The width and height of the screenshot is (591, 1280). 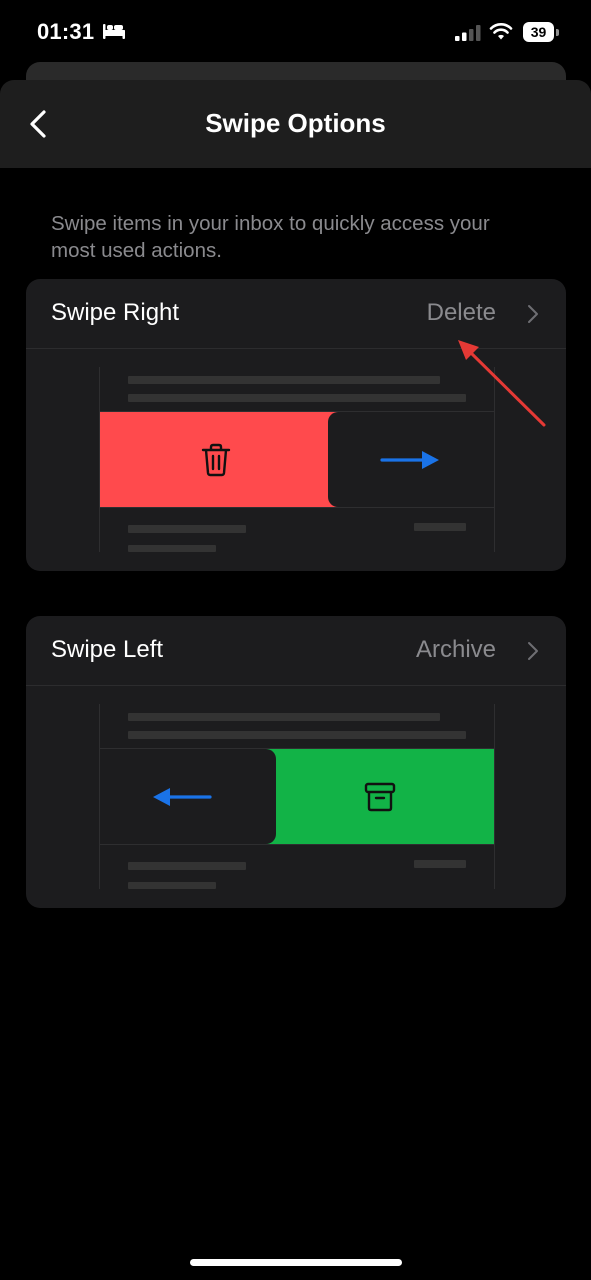 I want to click on arrow-right-icon, so click(x=410, y=462).